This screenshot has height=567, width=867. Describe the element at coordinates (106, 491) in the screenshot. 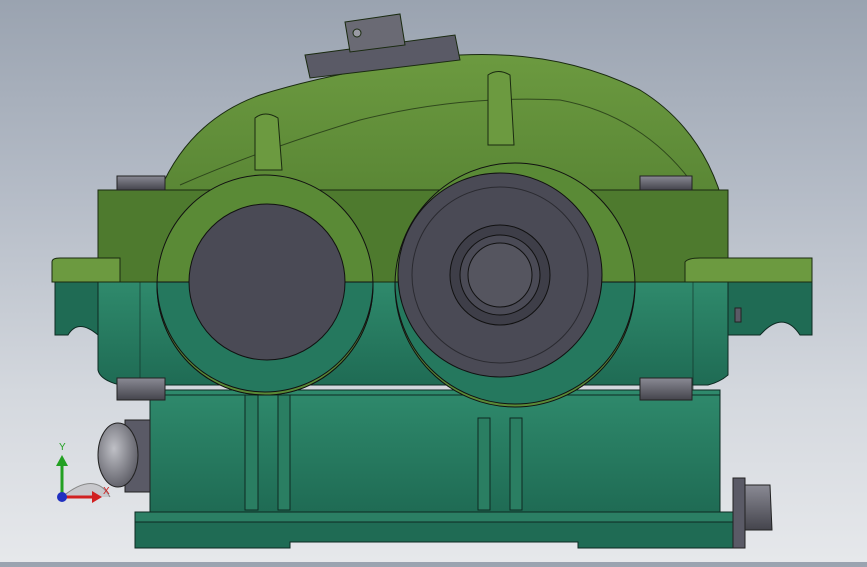

I see `triad-x-label: X` at that location.